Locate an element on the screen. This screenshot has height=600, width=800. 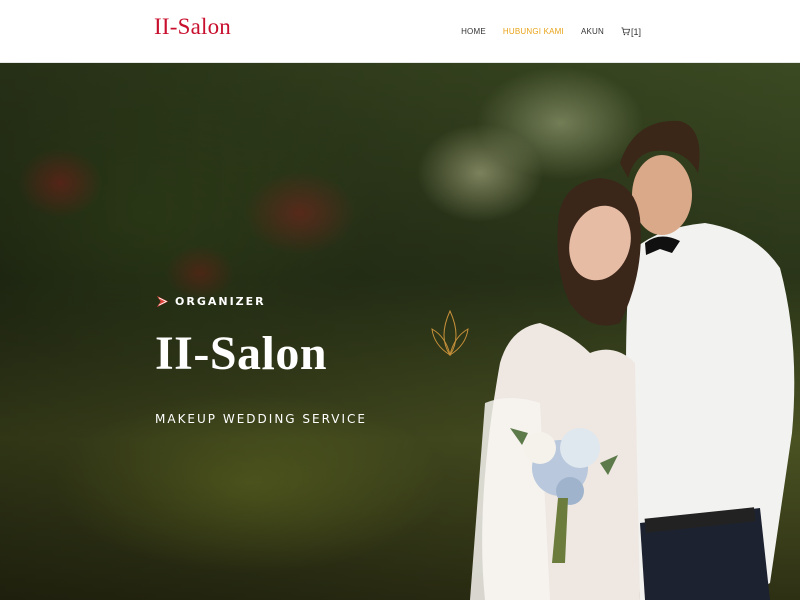
nav-link-akun: AKUN is located at coordinates (592, 31).